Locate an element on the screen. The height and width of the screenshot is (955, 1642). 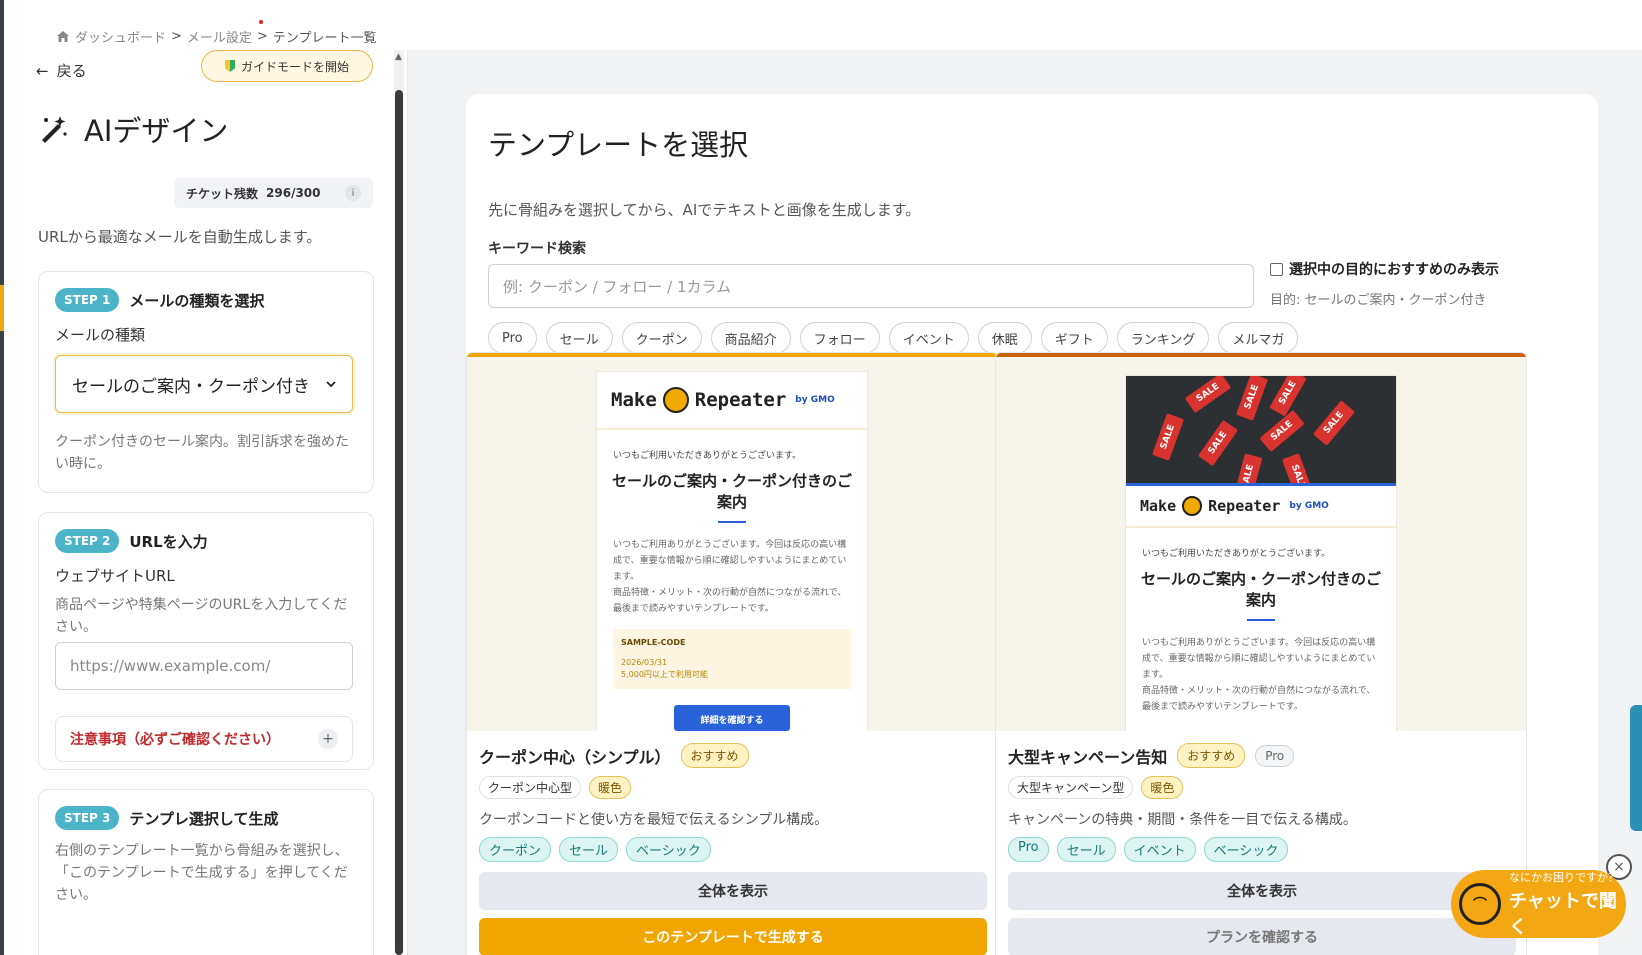
only-recommended-label: 選択中の目的におすすめのみ表示 is located at coordinates (1394, 270).